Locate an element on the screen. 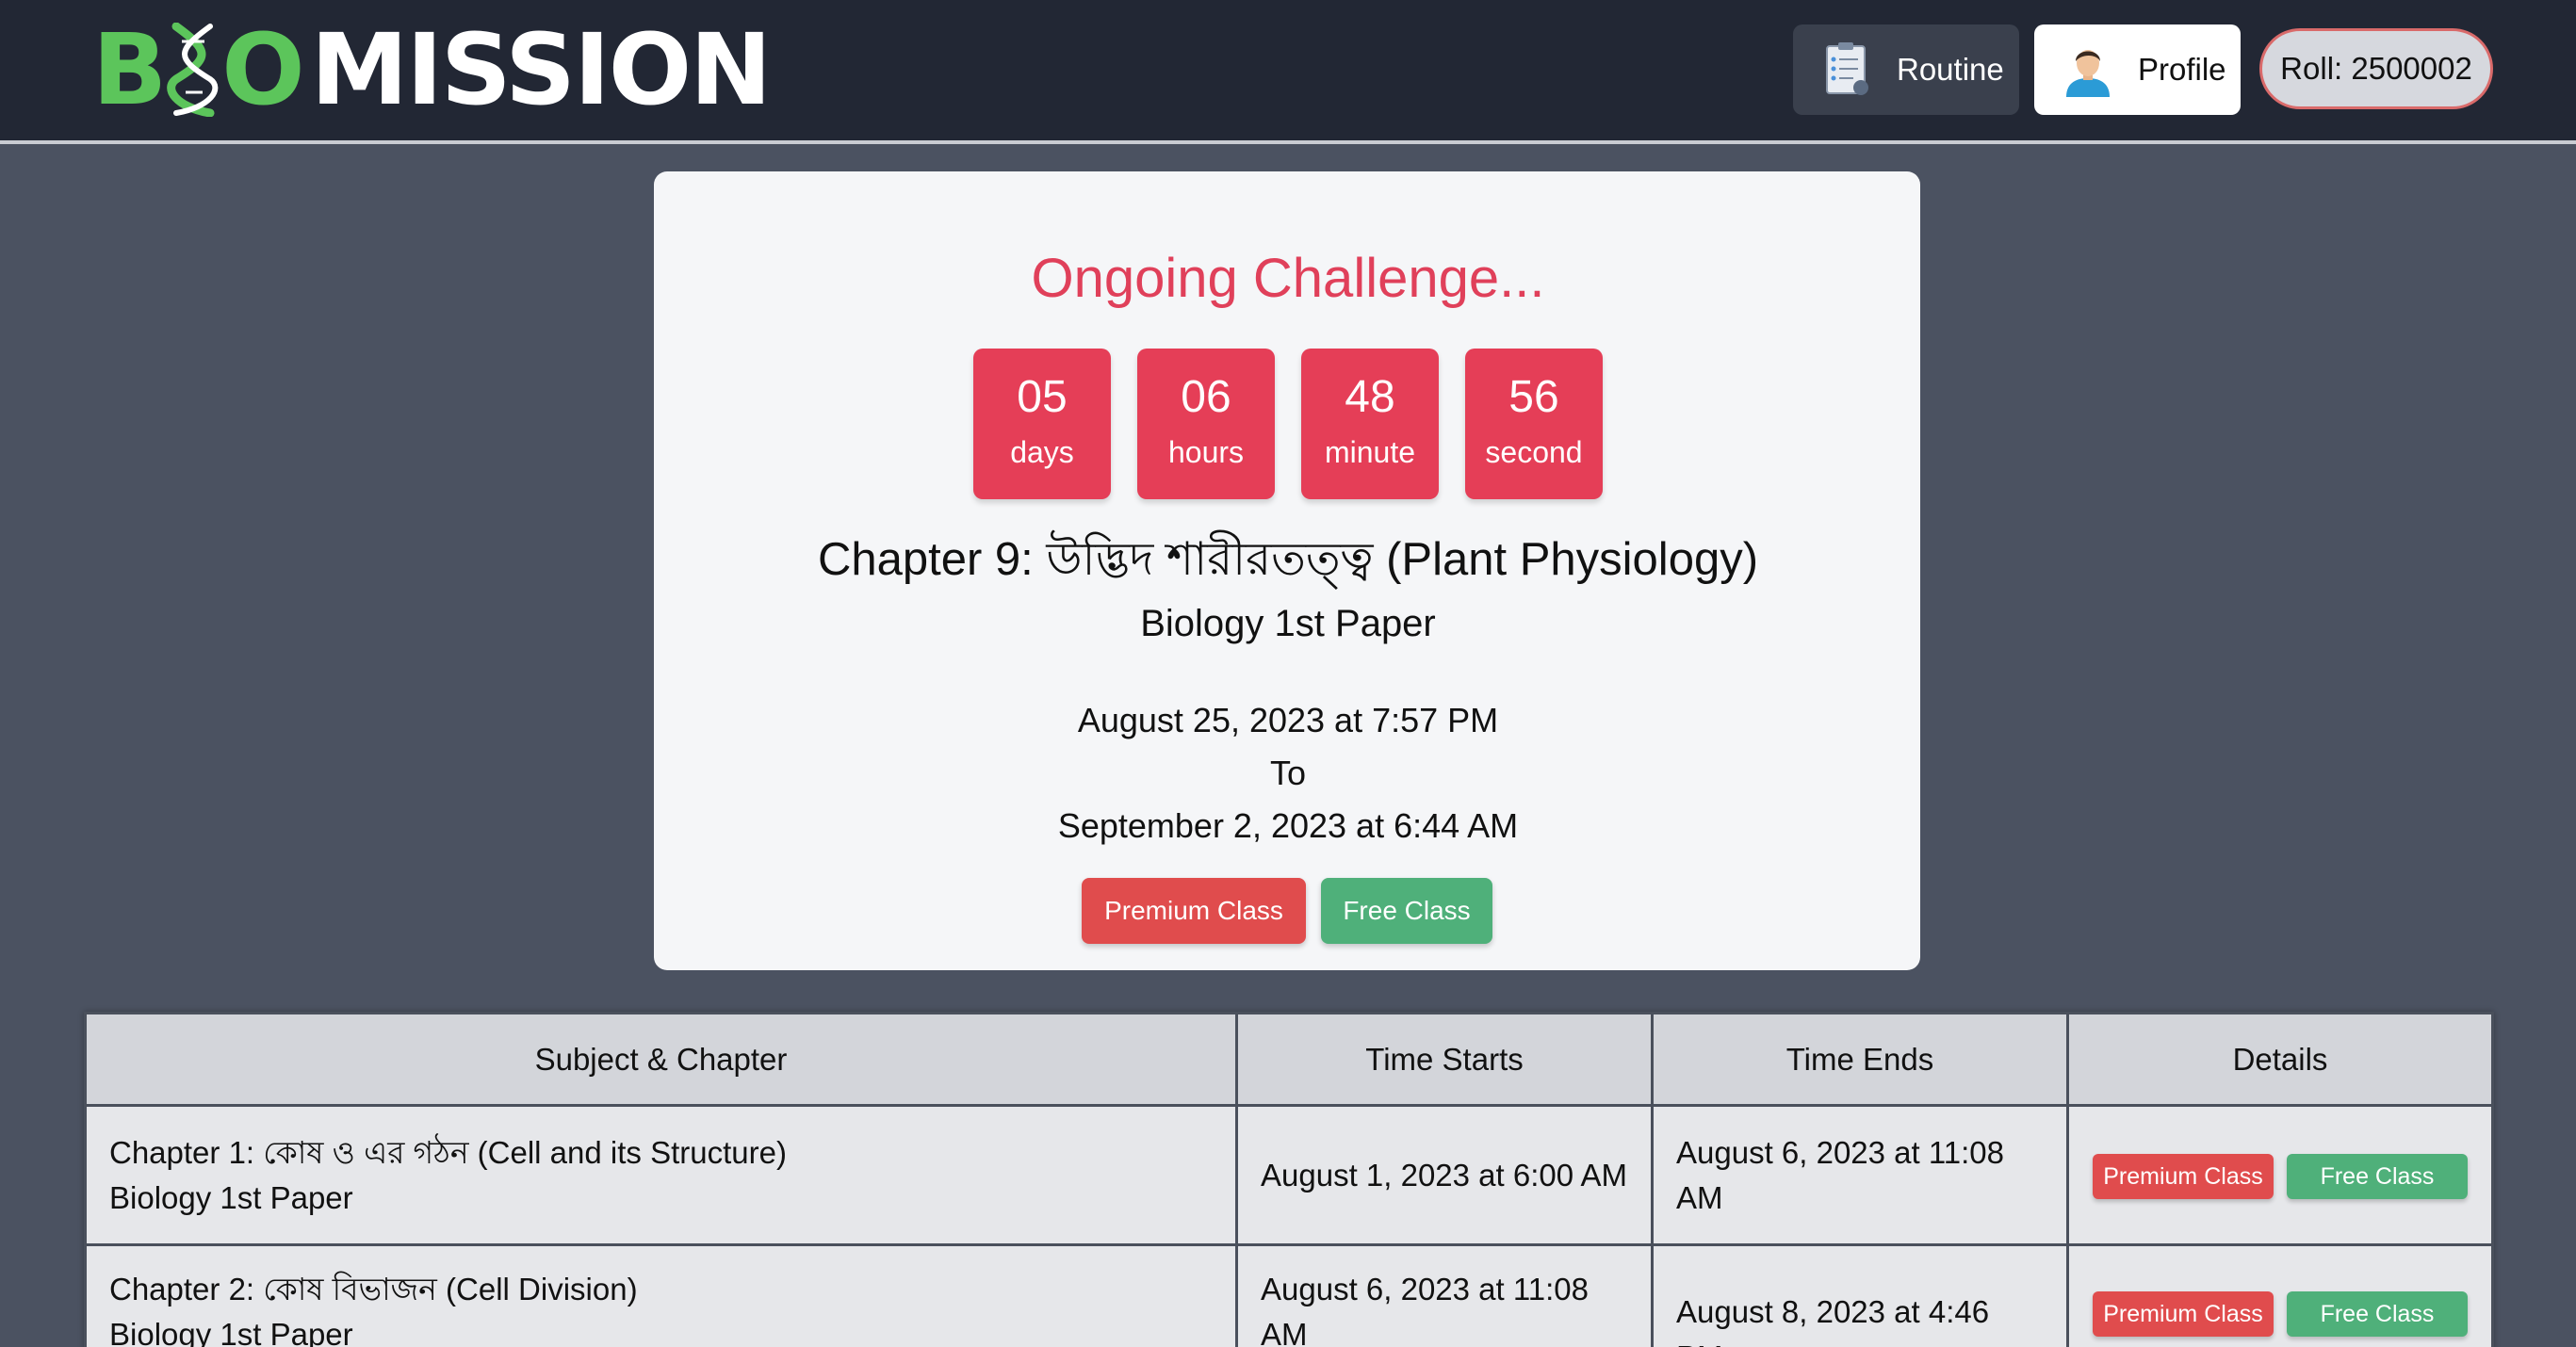 The width and height of the screenshot is (2576, 1347). clipboard-list-icon is located at coordinates (1847, 69).